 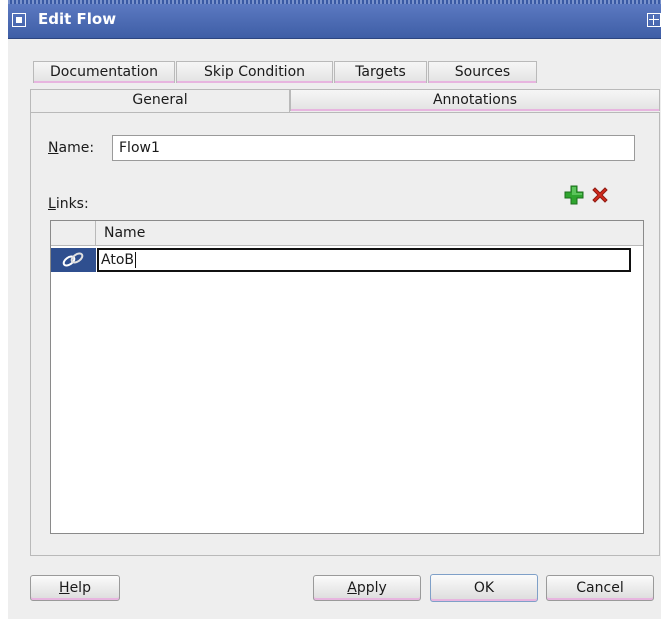 I want to click on apply-mnemonic: A, so click(x=352, y=588).